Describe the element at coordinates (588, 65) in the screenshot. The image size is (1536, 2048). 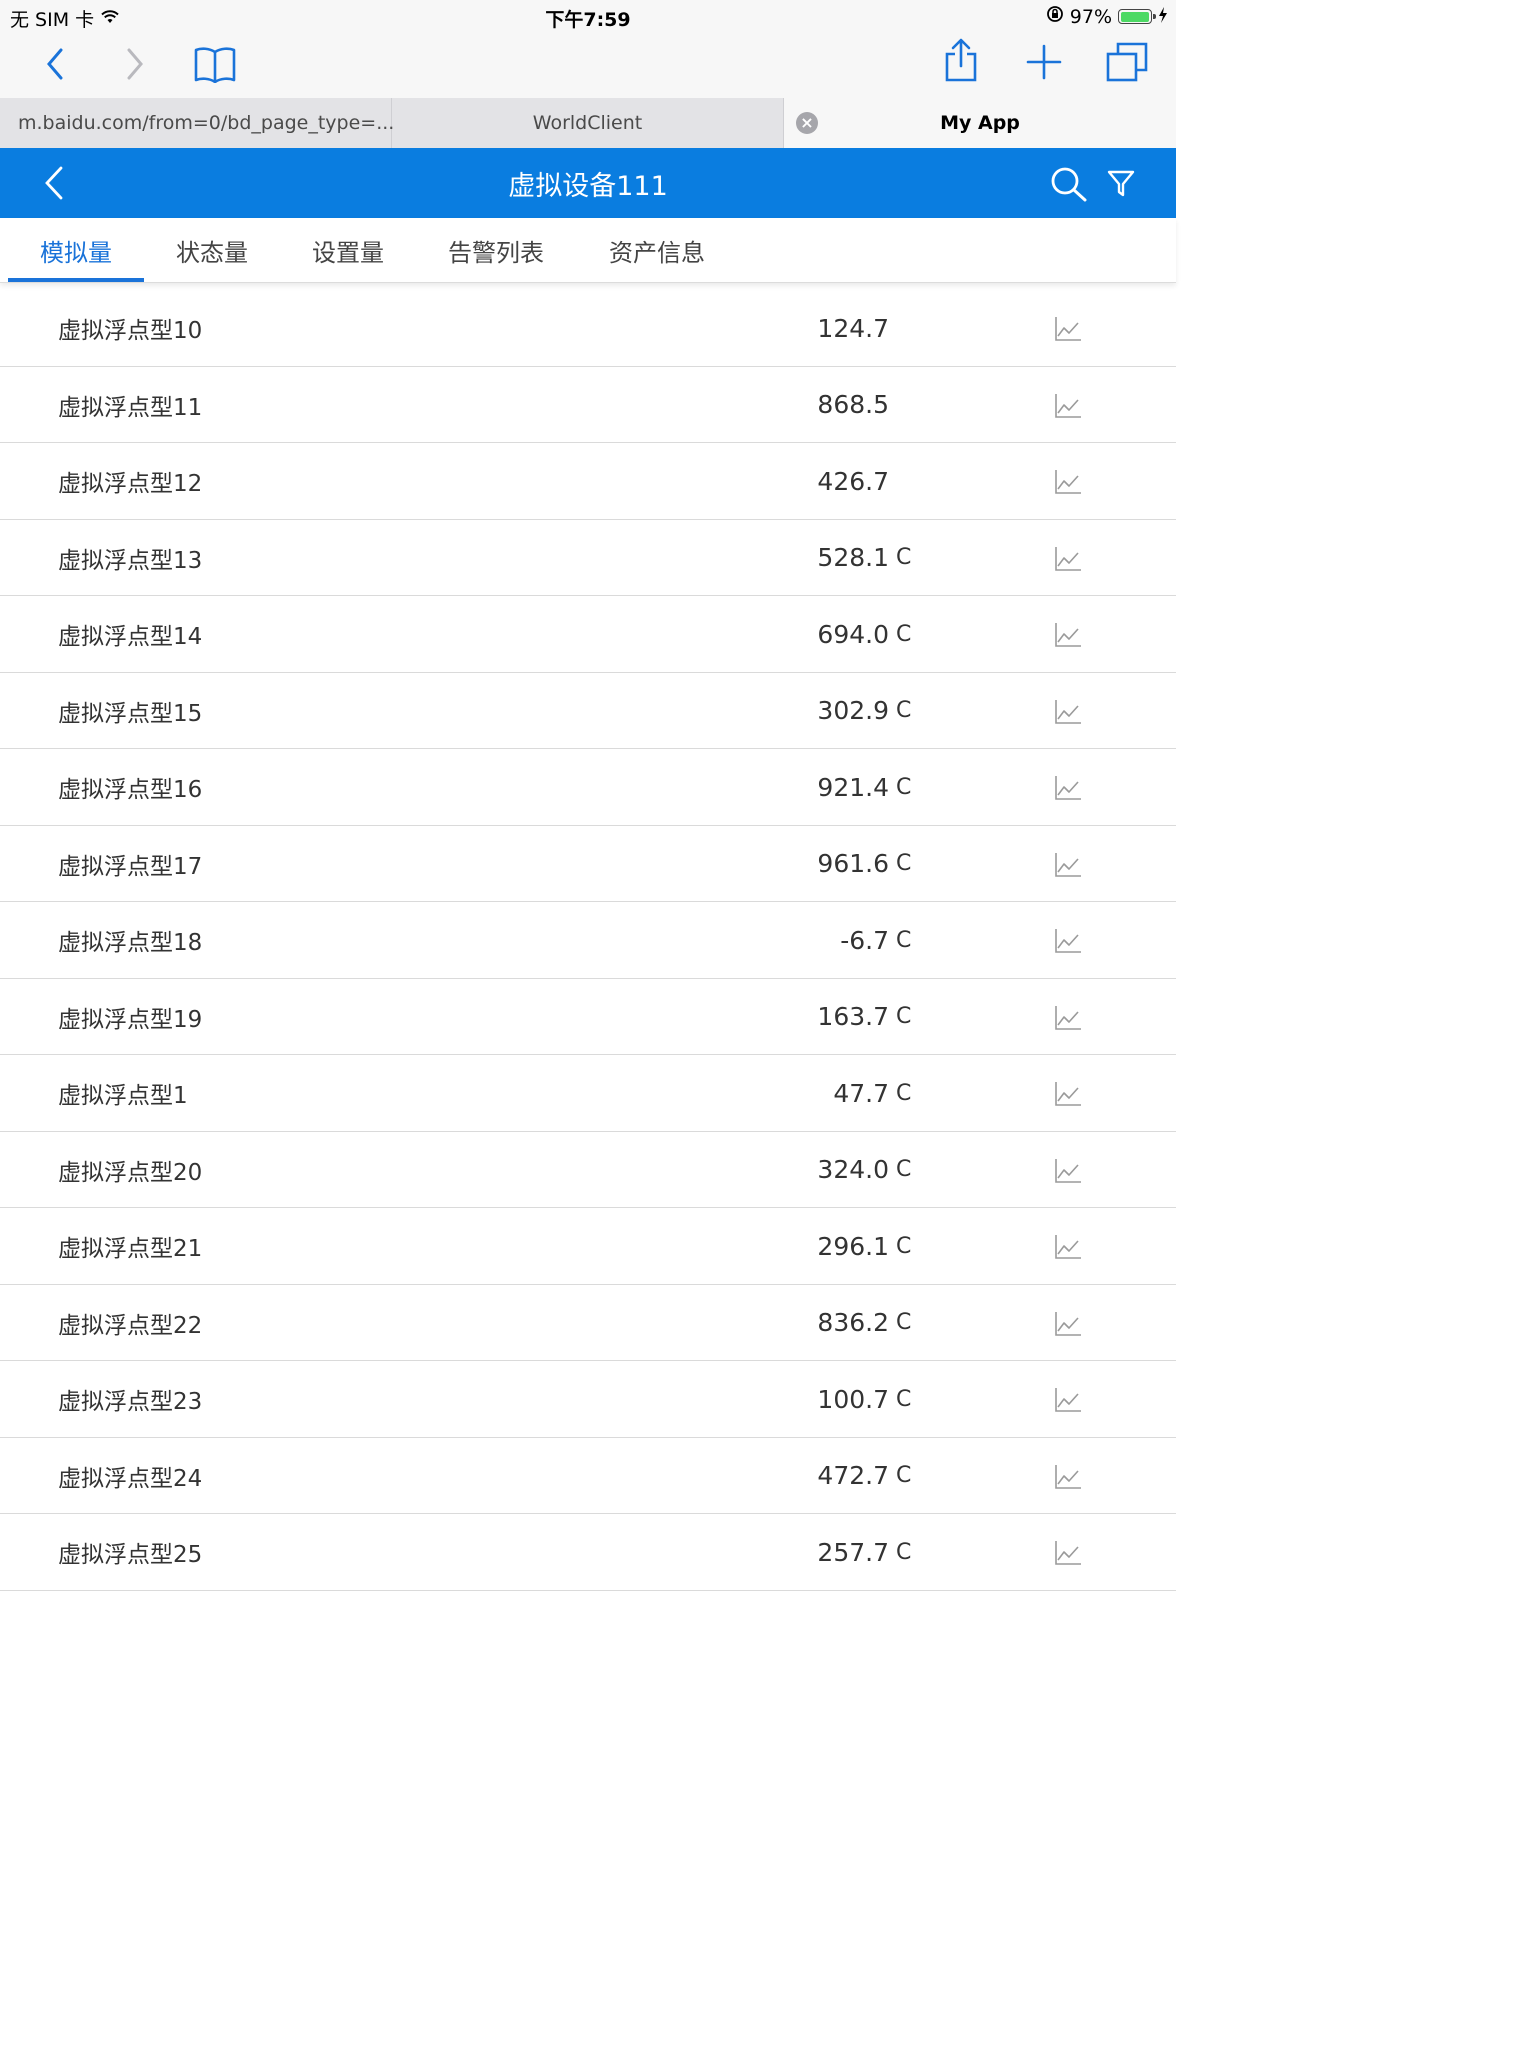
I see `browser-toolbar` at that location.